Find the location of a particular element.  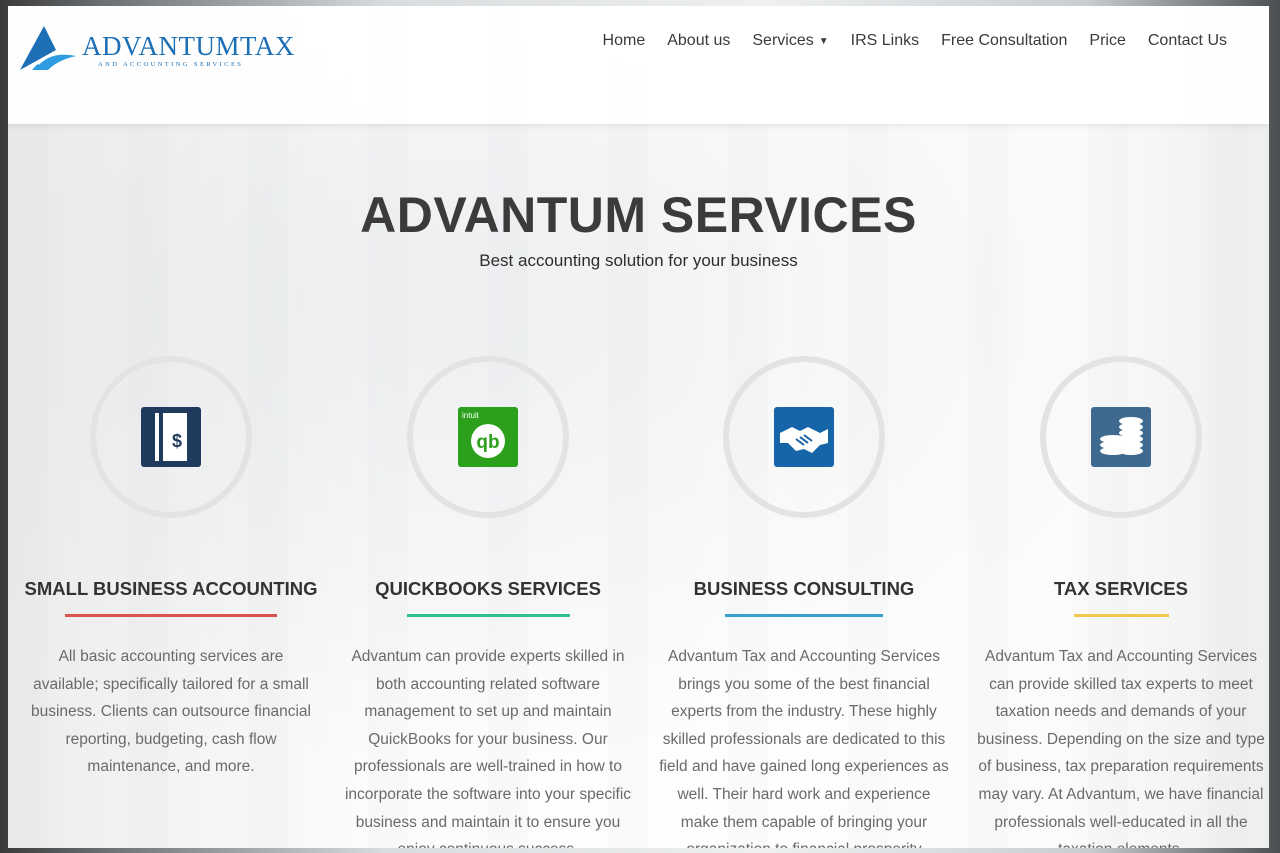

service-title: TAX SERVICES is located at coordinates (1121, 588).